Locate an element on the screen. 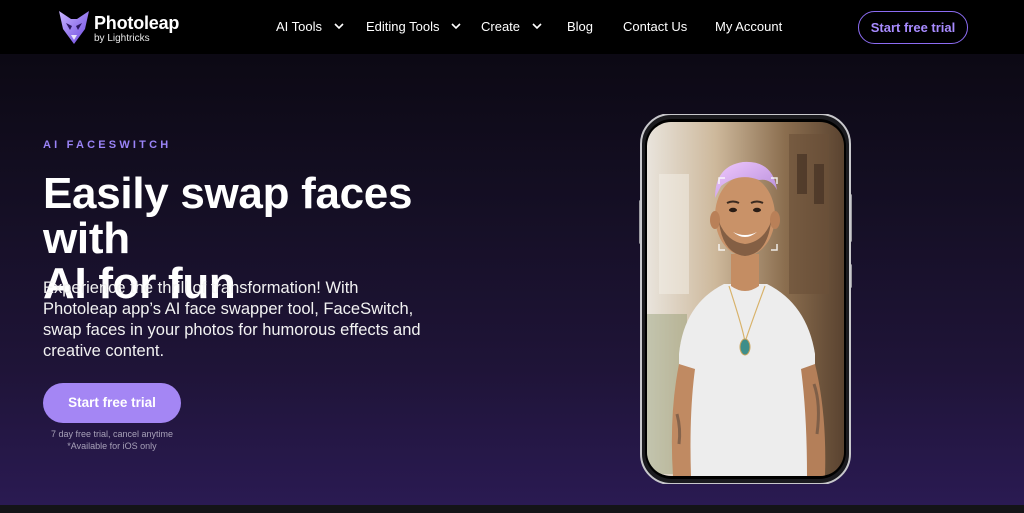 Image resolution: width=1024 pixels, height=513 pixels. nav-item-label: Create is located at coordinates (501, 26).